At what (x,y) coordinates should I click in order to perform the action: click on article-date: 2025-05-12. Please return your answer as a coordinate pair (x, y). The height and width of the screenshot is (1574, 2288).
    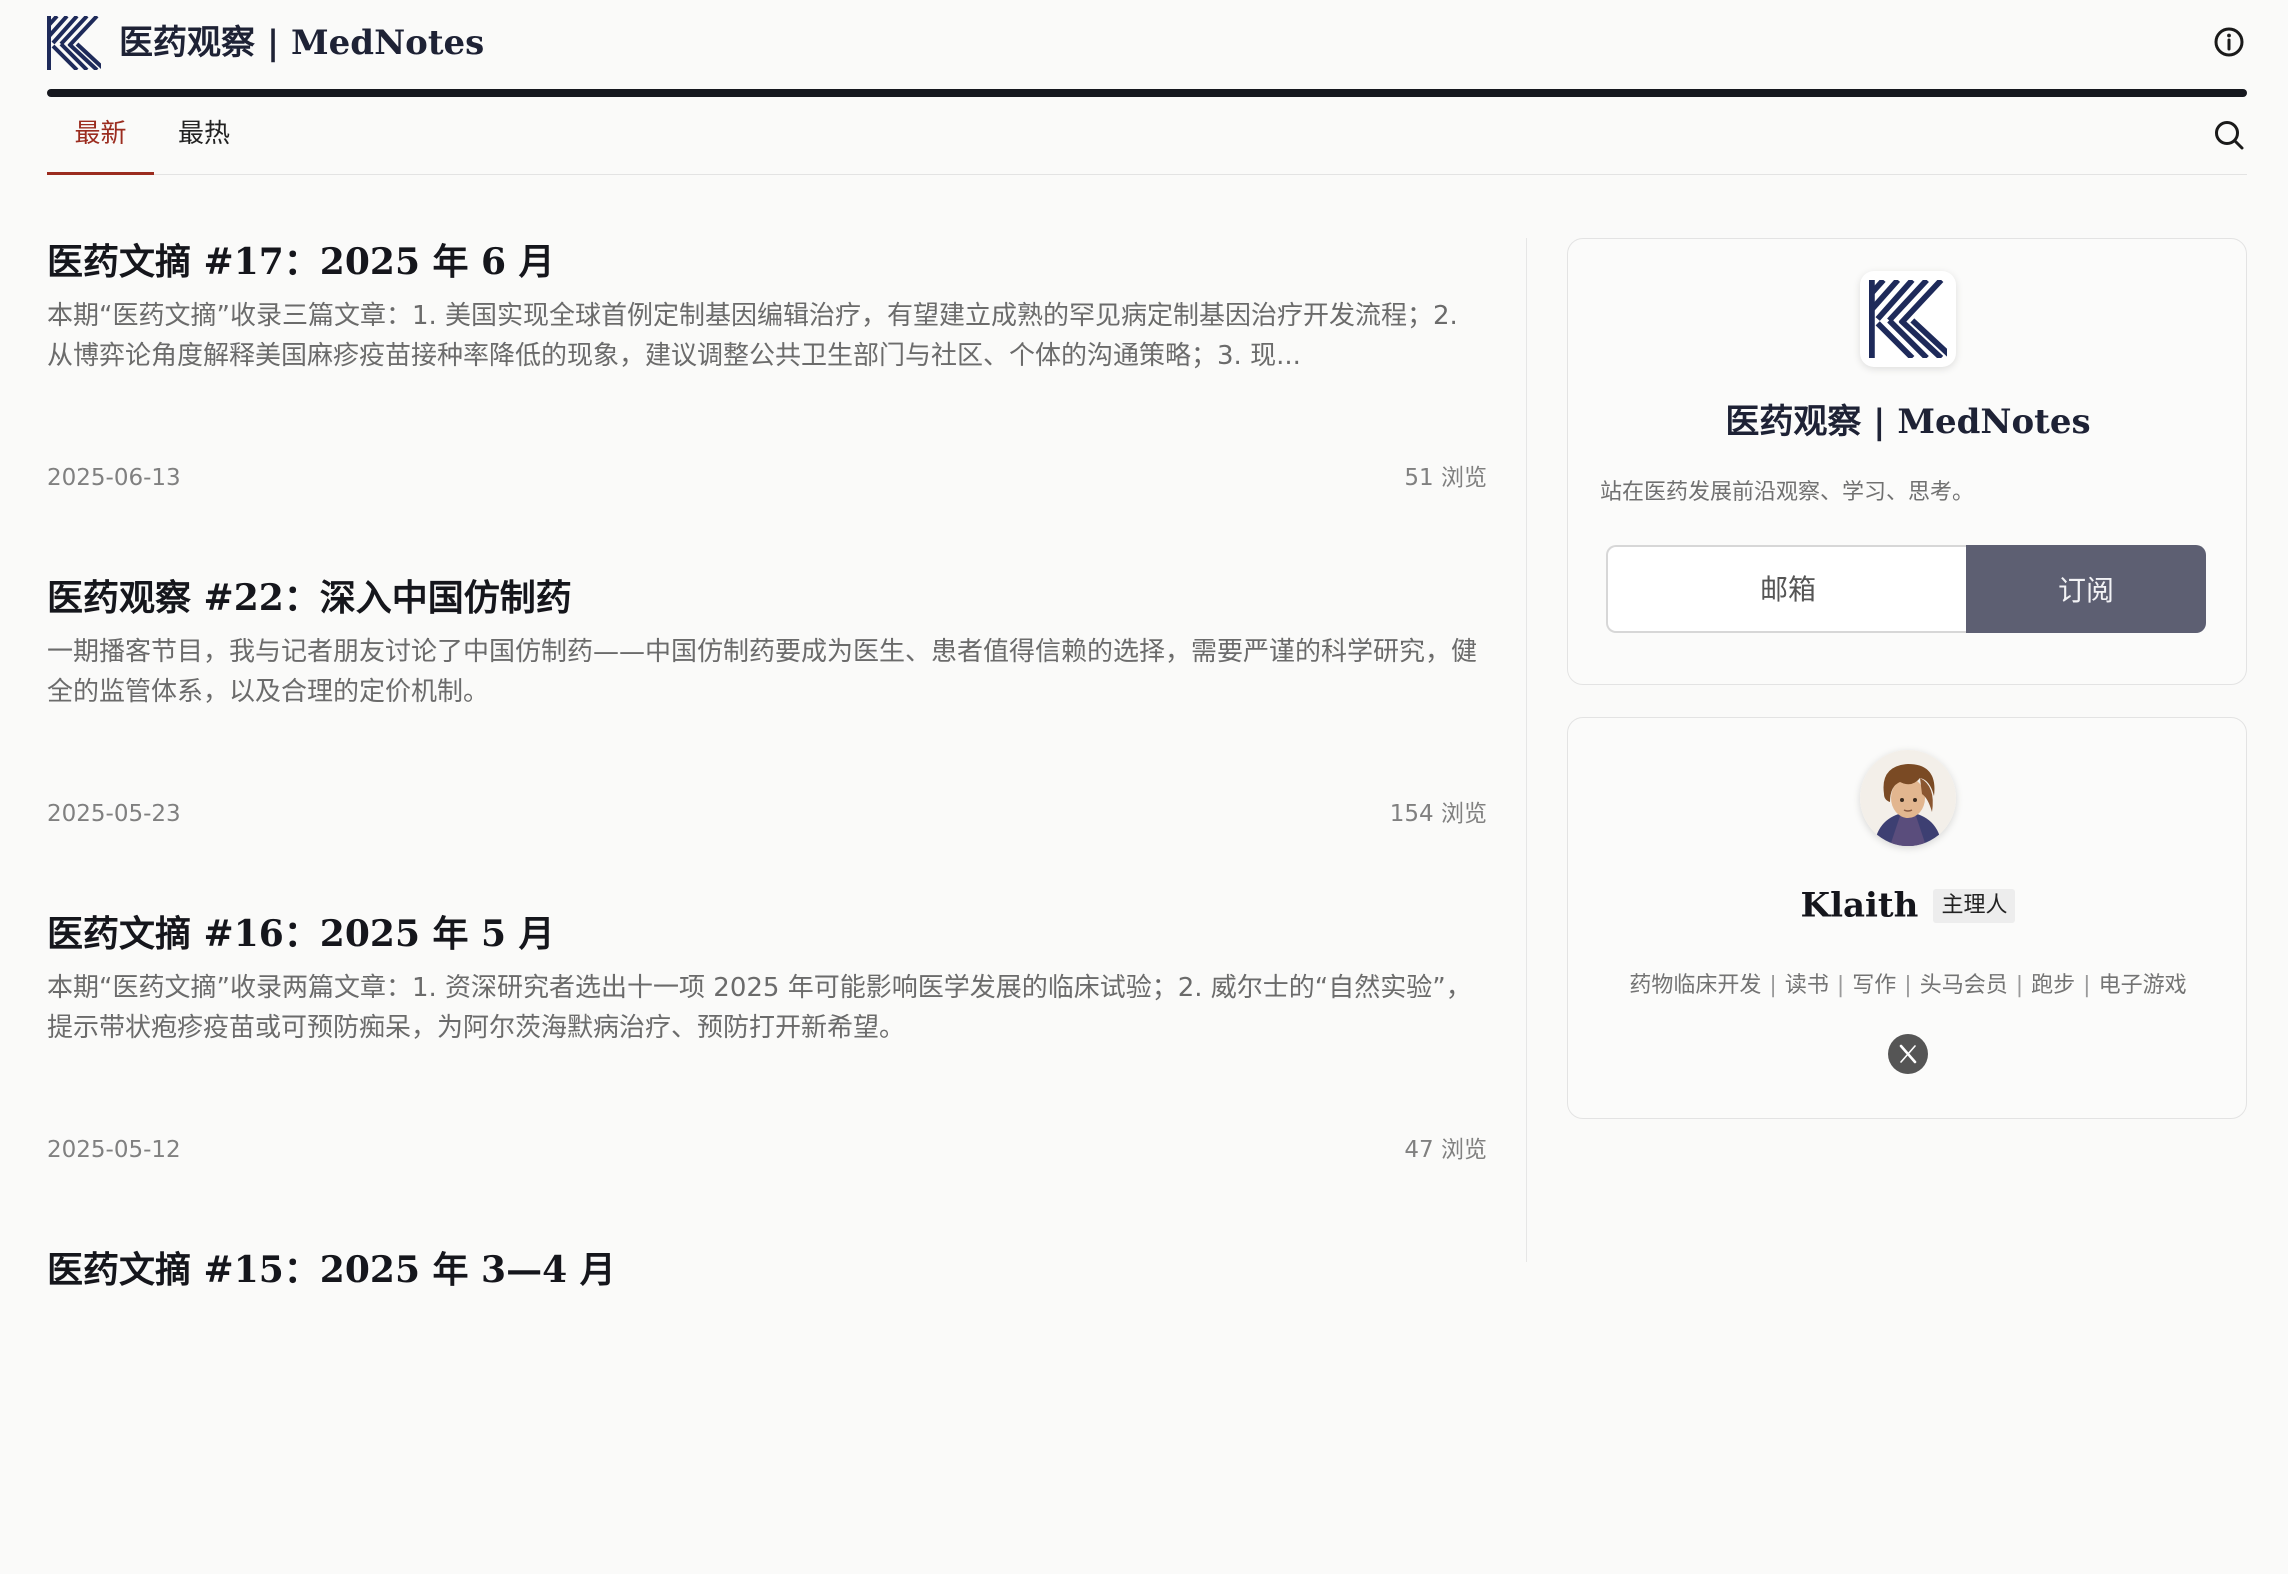
    Looking at the image, I should click on (114, 1150).